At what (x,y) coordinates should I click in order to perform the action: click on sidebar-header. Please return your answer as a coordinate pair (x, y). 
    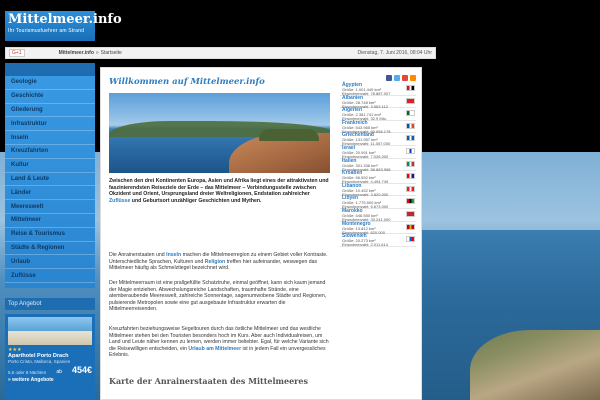
    Looking at the image, I should click on (50, 69).